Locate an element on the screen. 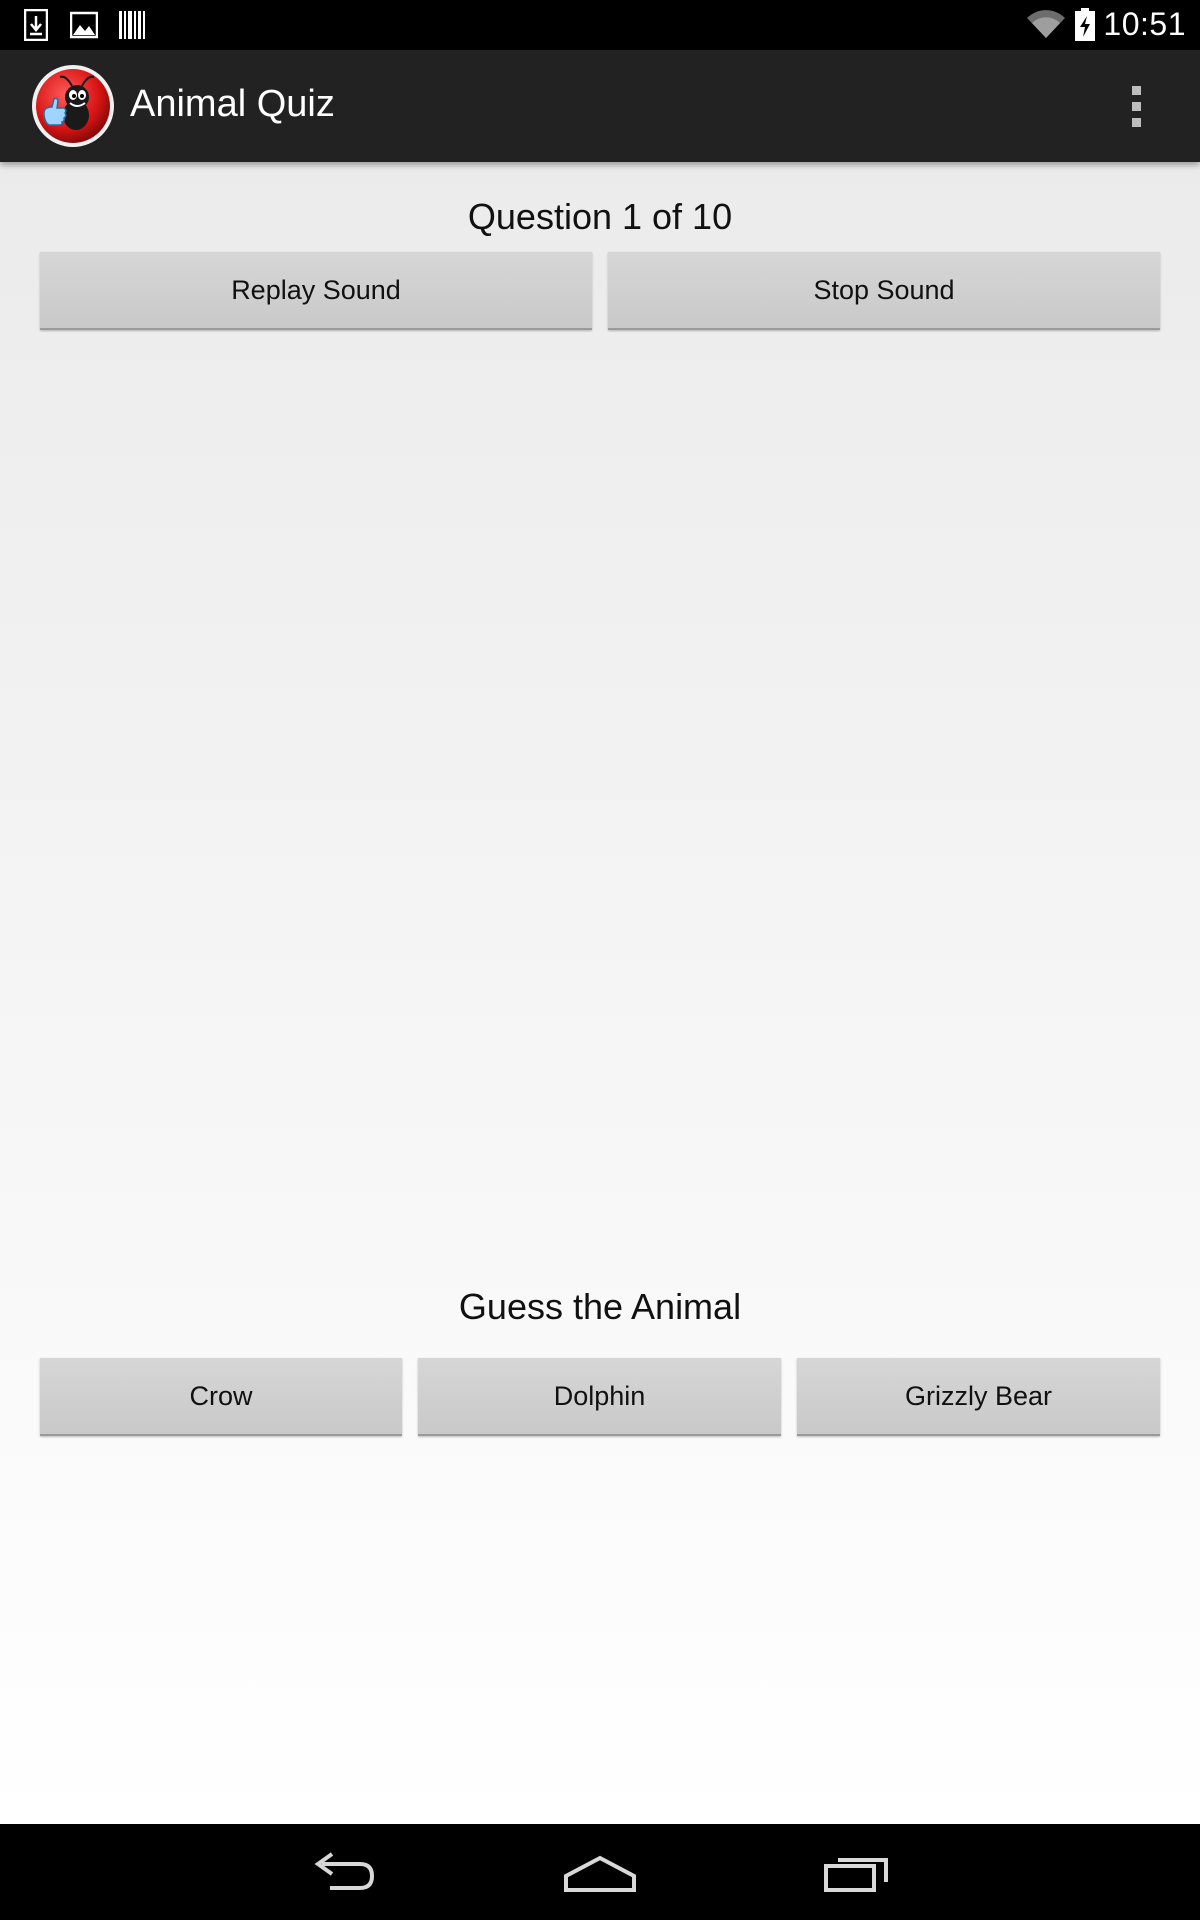  back-icon is located at coordinates (343, 1872).